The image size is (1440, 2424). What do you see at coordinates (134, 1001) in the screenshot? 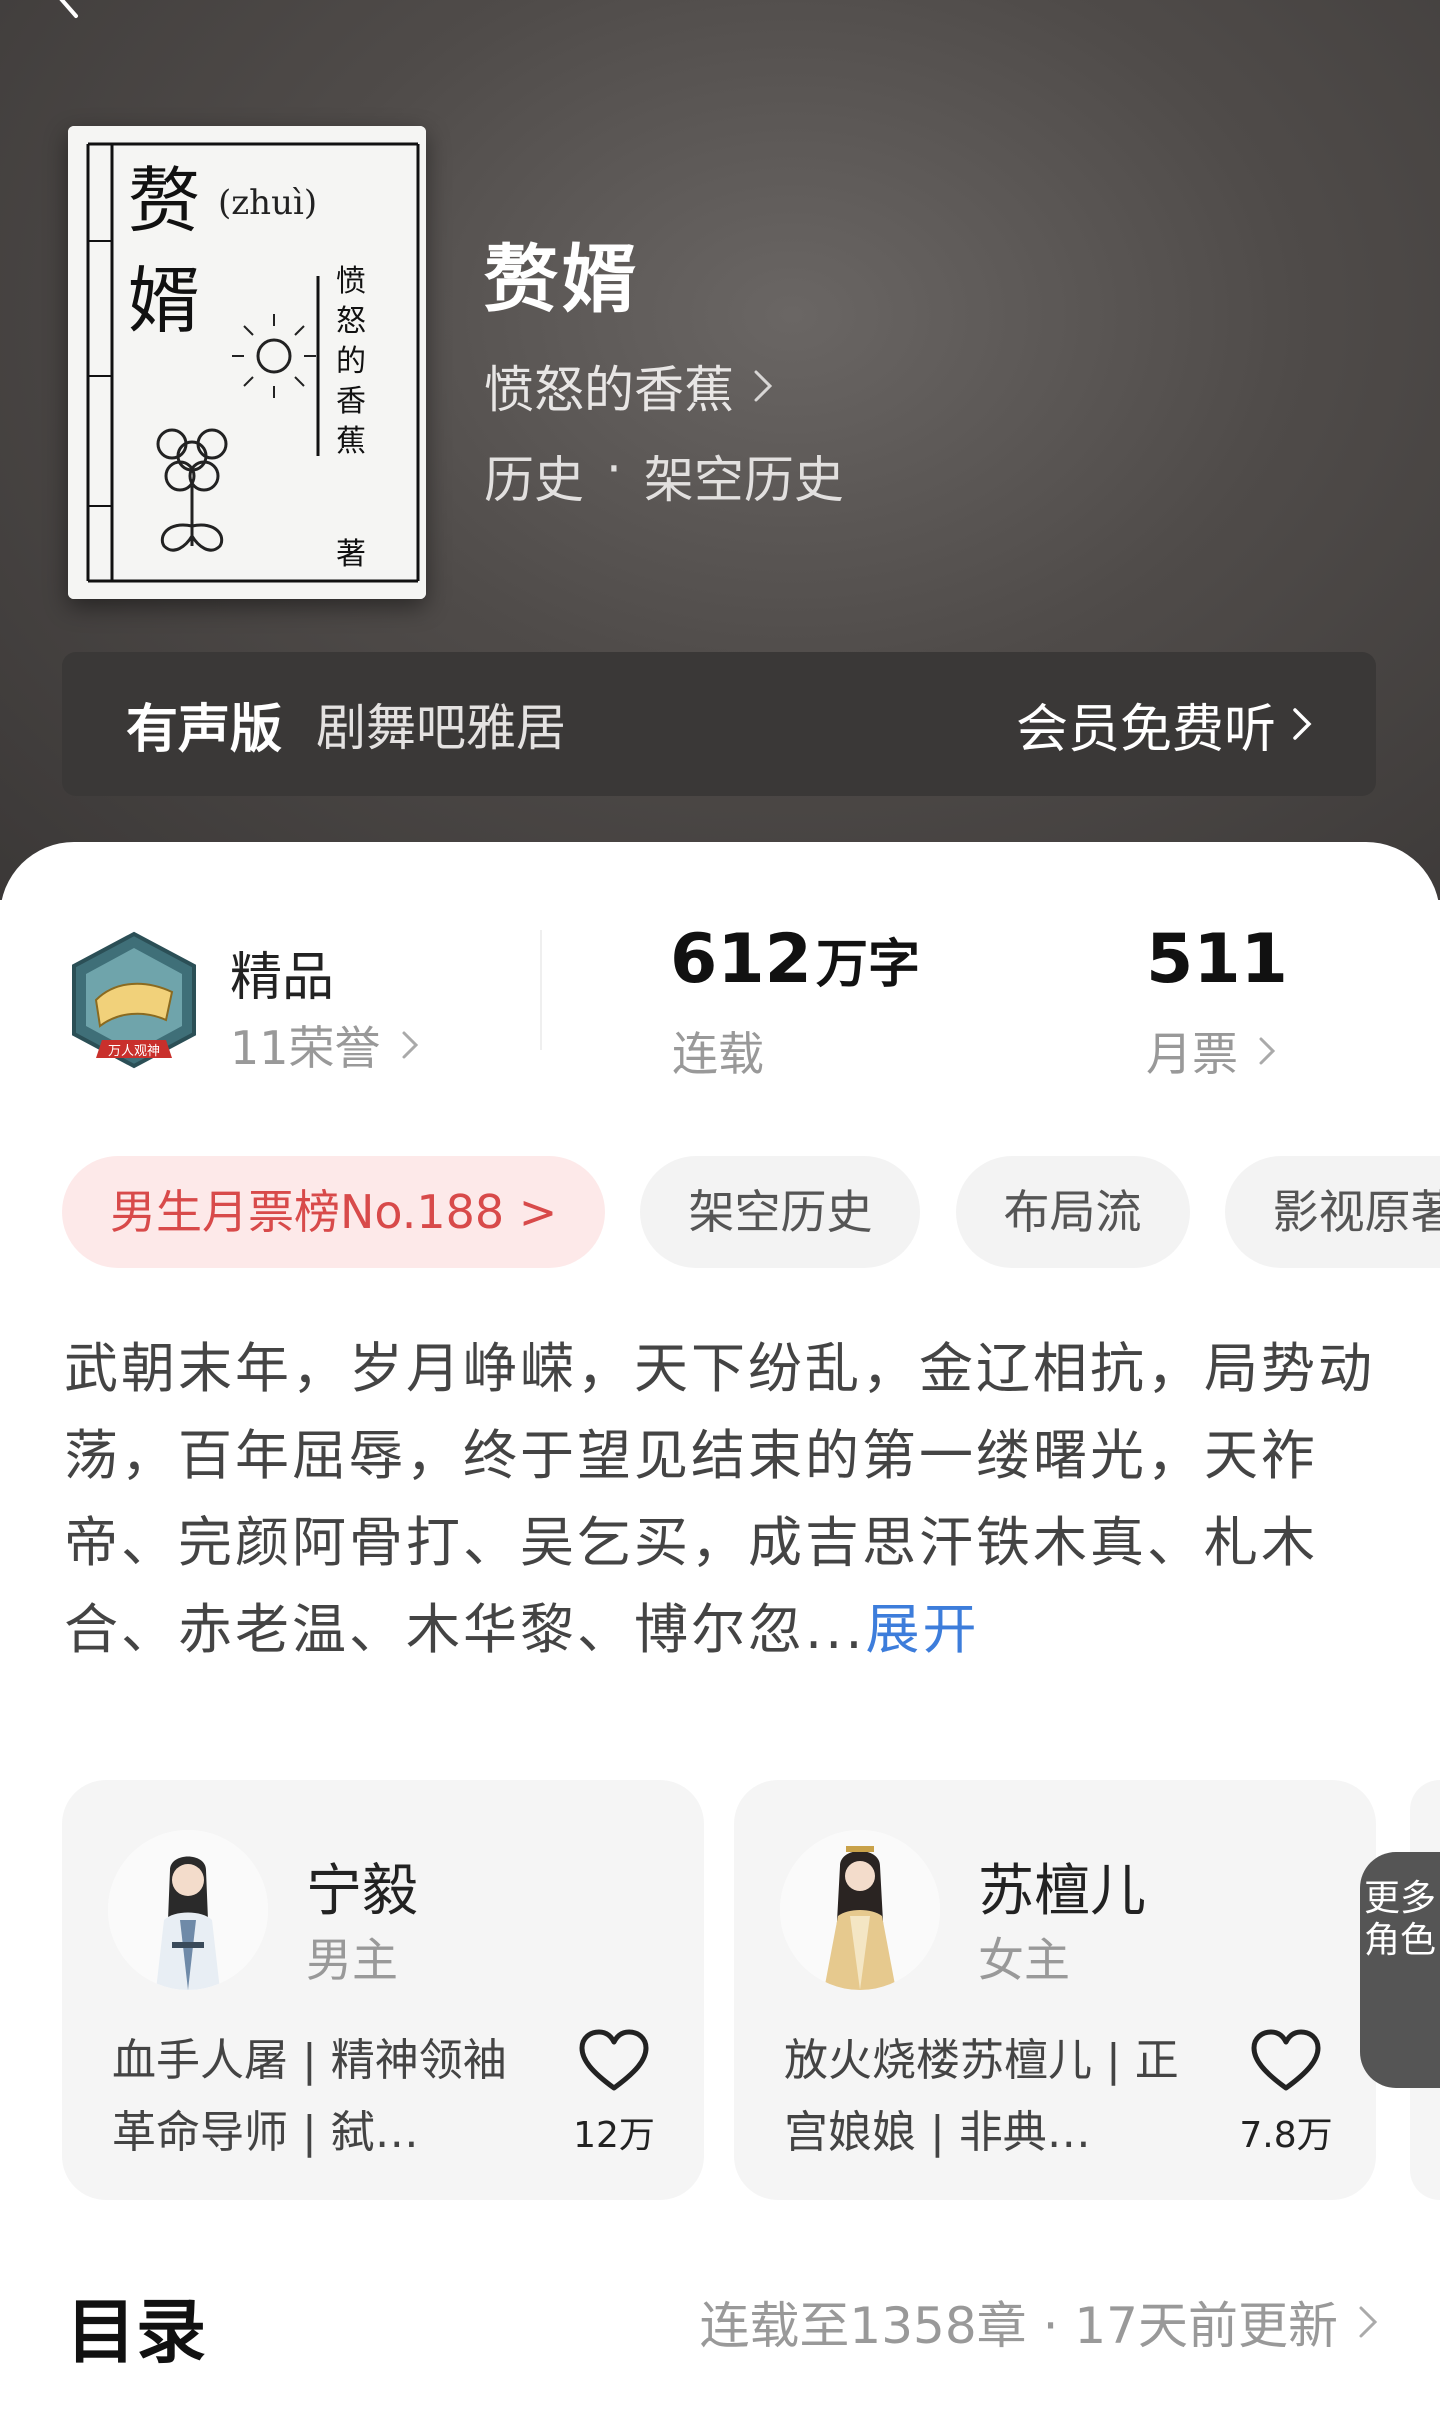
I see `quality-badge-icon: 万人观神` at bounding box center [134, 1001].